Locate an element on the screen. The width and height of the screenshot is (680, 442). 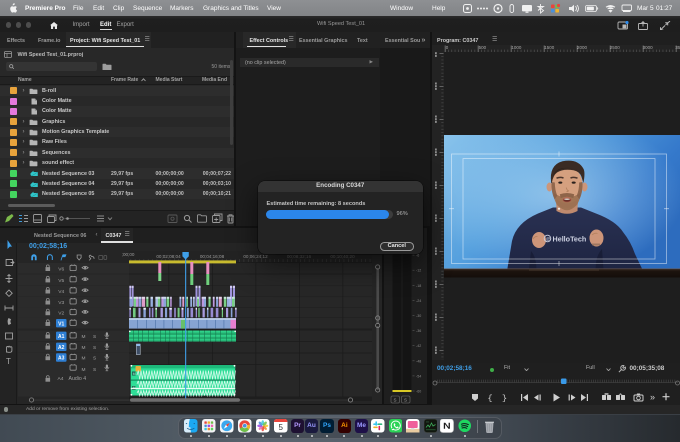
svg-text: 00;06;24;12 is located at coordinates (255, 256).